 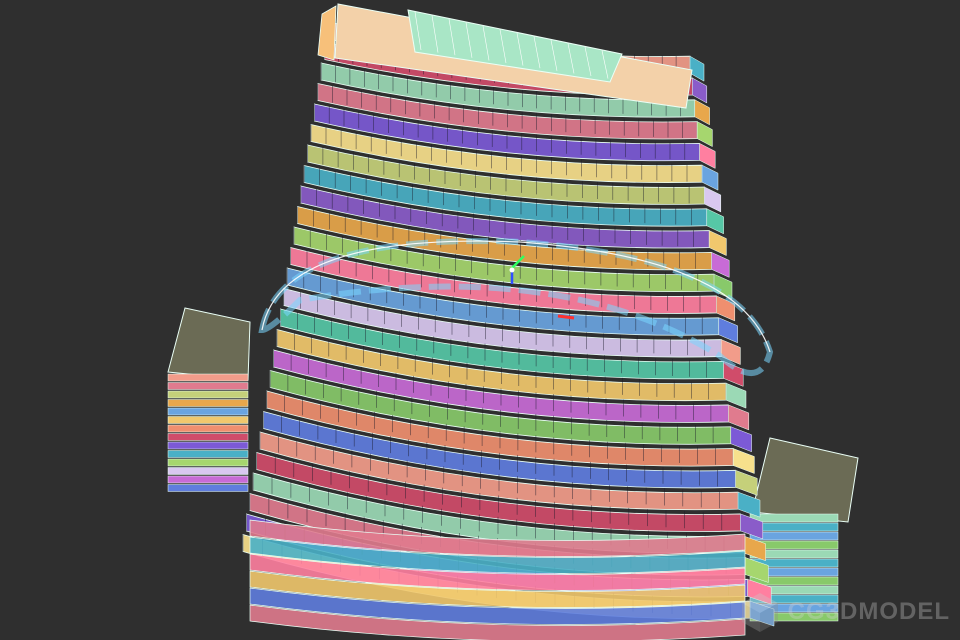 What do you see at coordinates (759, 612) in the screenshot?
I see `cube-icon` at bounding box center [759, 612].